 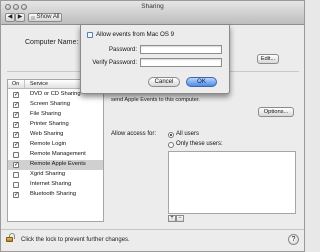 I want to click on service-label: Remote Login, so click(x=48, y=144).